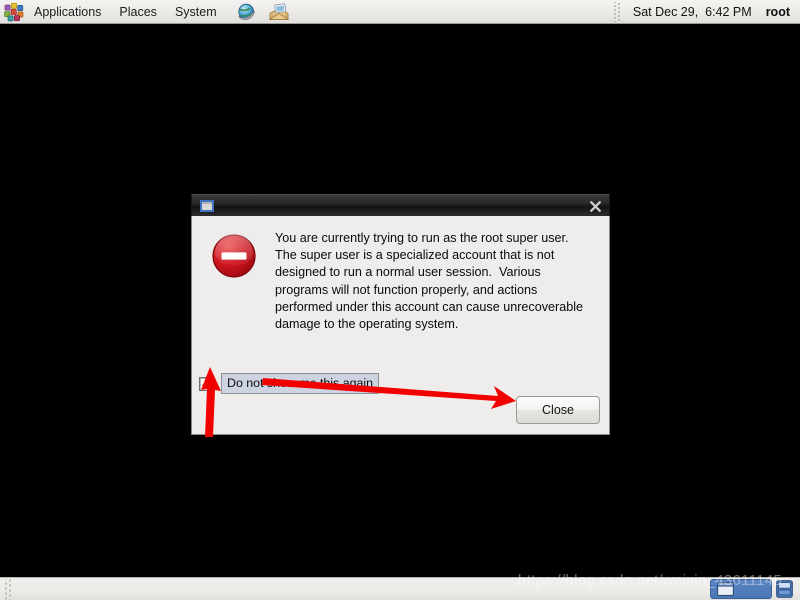 The image size is (800, 600). Describe the element at coordinates (67, 12) in the screenshot. I see `menu-applications: Applications` at that location.